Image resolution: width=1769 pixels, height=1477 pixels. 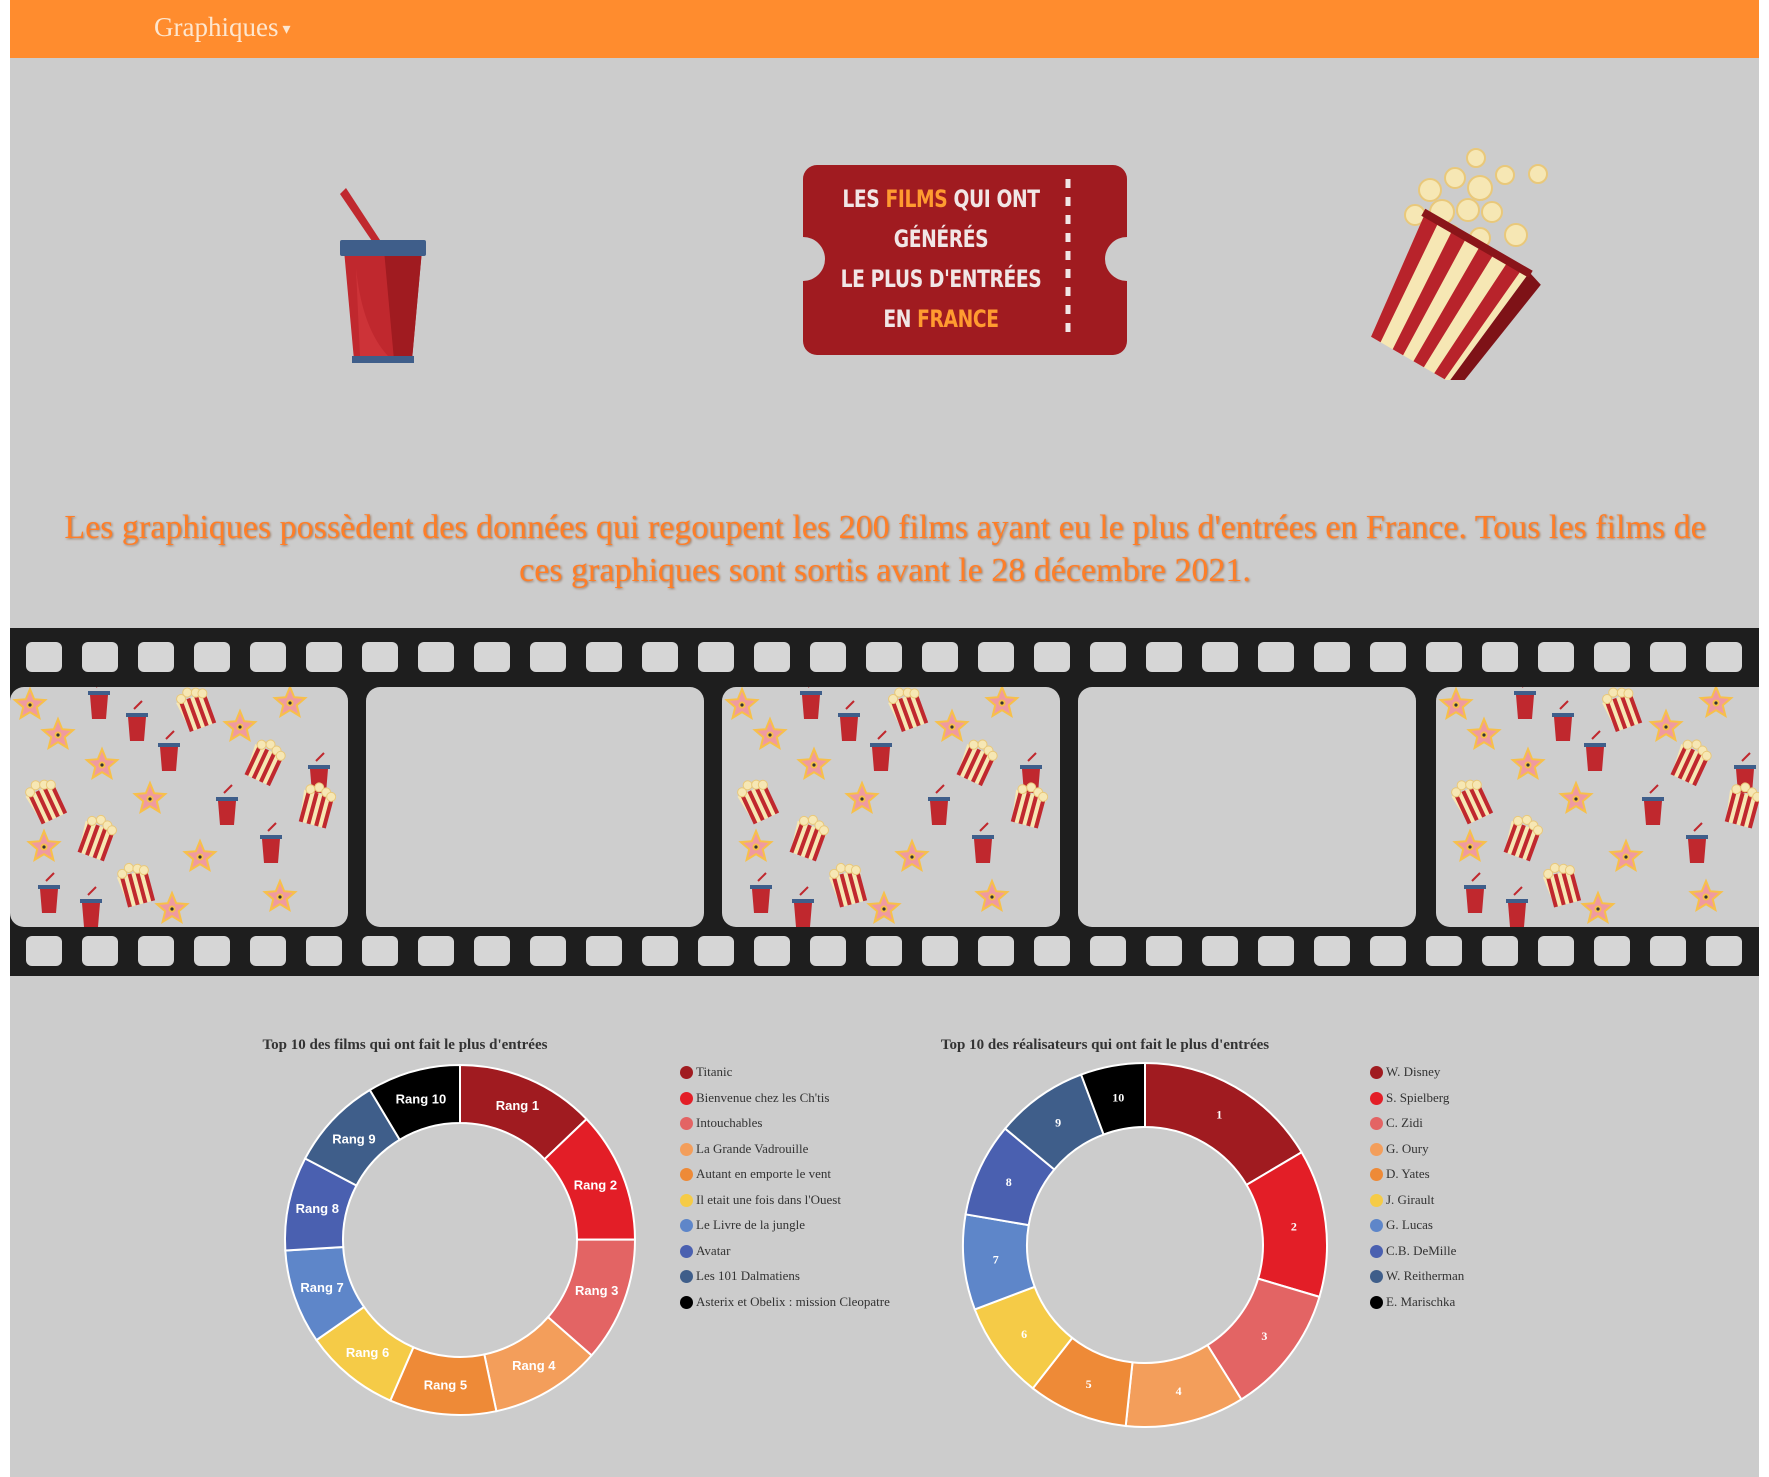 I want to click on legend-item: Bienvenue chez les Ch'tis, so click(x=785, y=1103).